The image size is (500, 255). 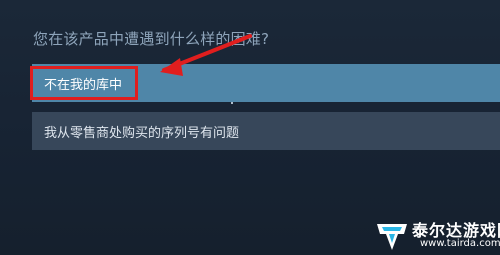 I want to click on tairda-logo-icon, so click(x=392, y=237).